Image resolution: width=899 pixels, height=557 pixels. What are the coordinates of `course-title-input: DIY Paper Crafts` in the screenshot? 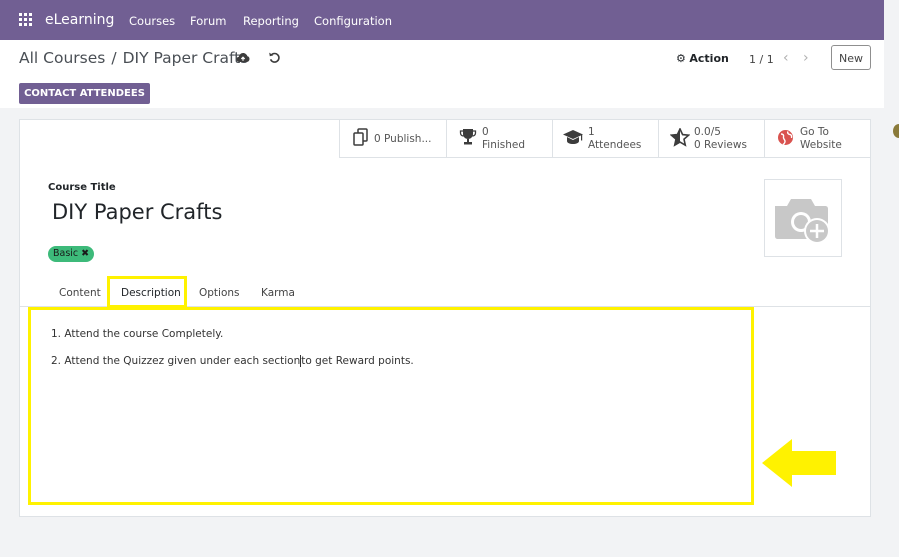 It's located at (137, 212).